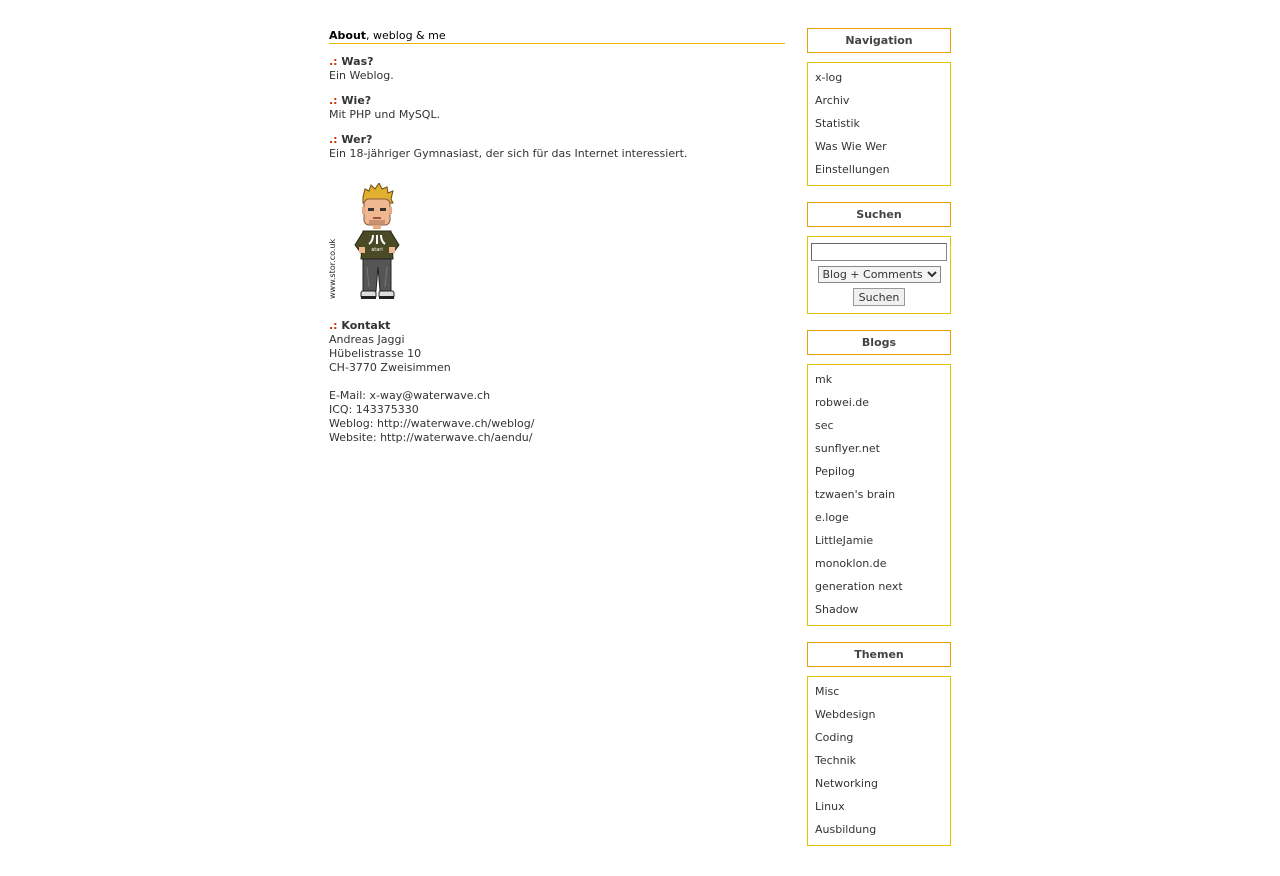 The width and height of the screenshot is (1280, 876). I want to click on icq-number: 143375330, so click(387, 409).